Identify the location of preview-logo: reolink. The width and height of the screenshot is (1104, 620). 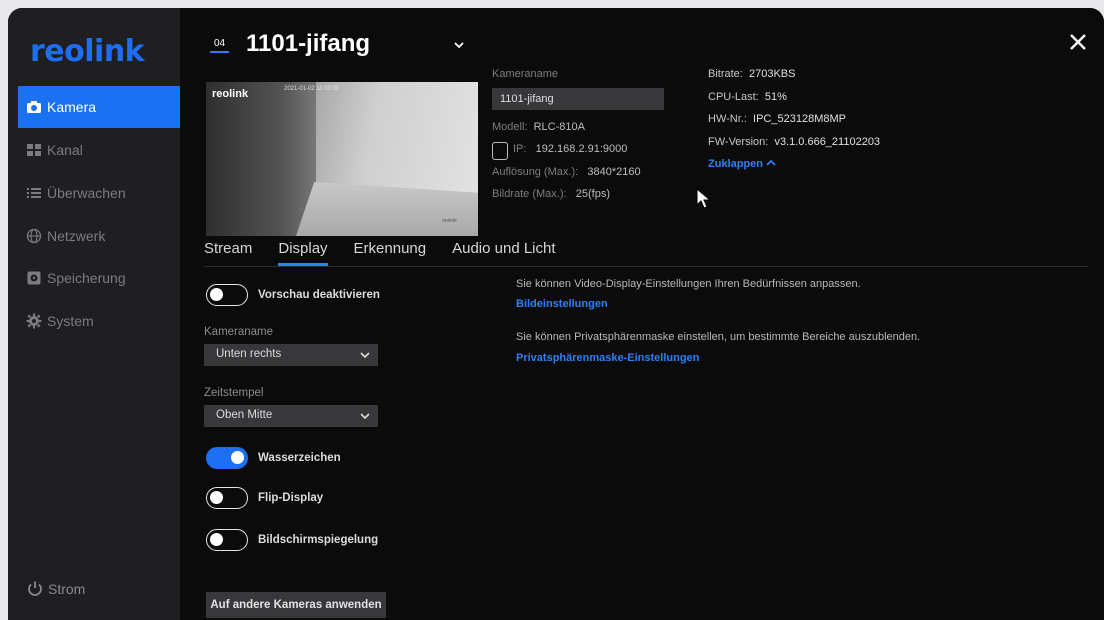
(230, 94).